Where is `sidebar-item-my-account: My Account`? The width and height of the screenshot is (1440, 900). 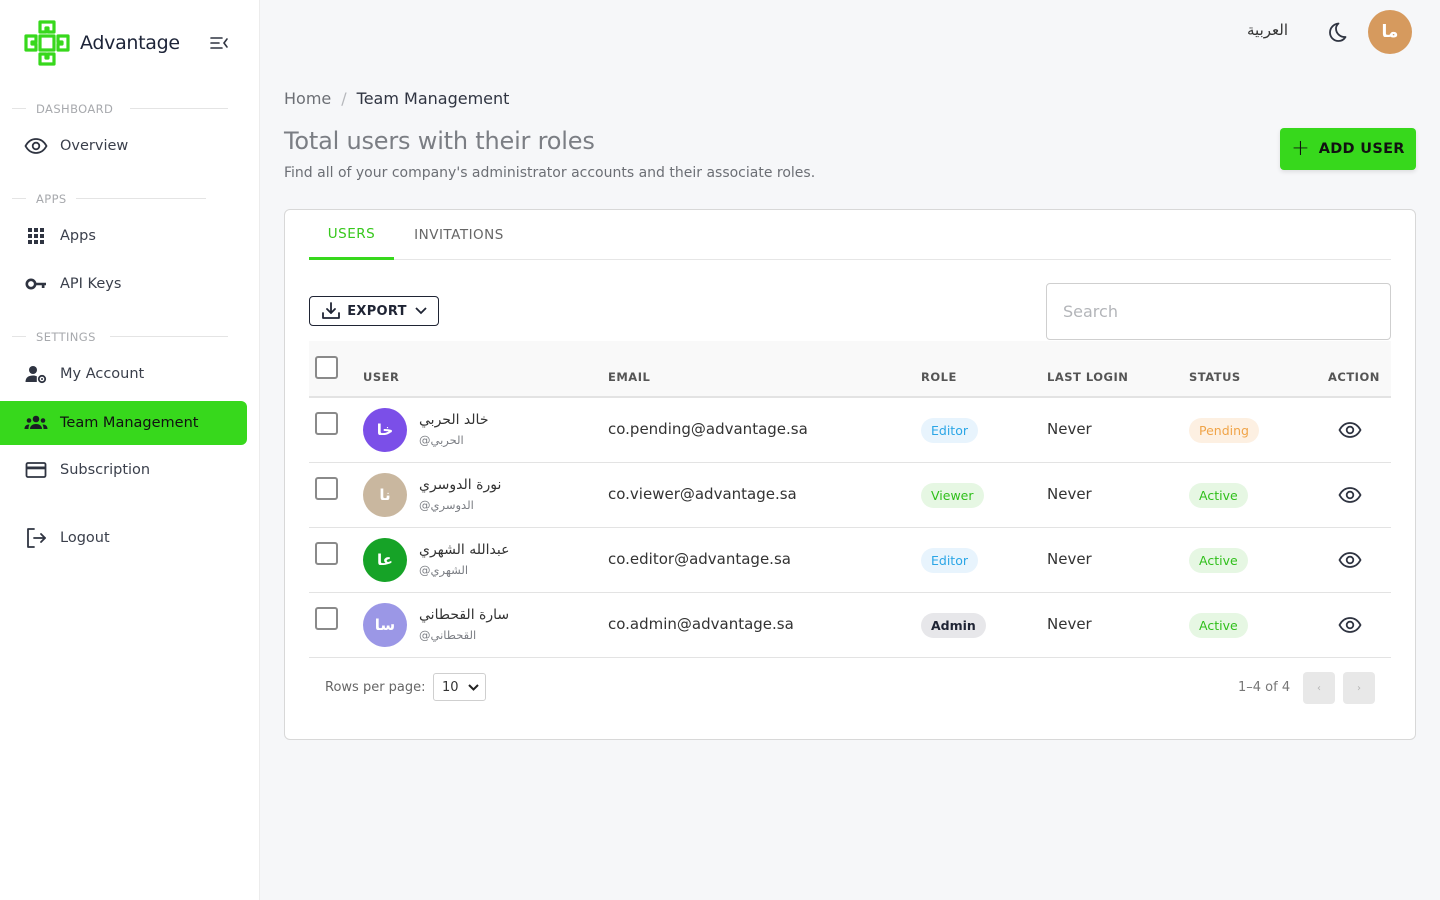 sidebar-item-my-account: My Account is located at coordinates (123, 374).